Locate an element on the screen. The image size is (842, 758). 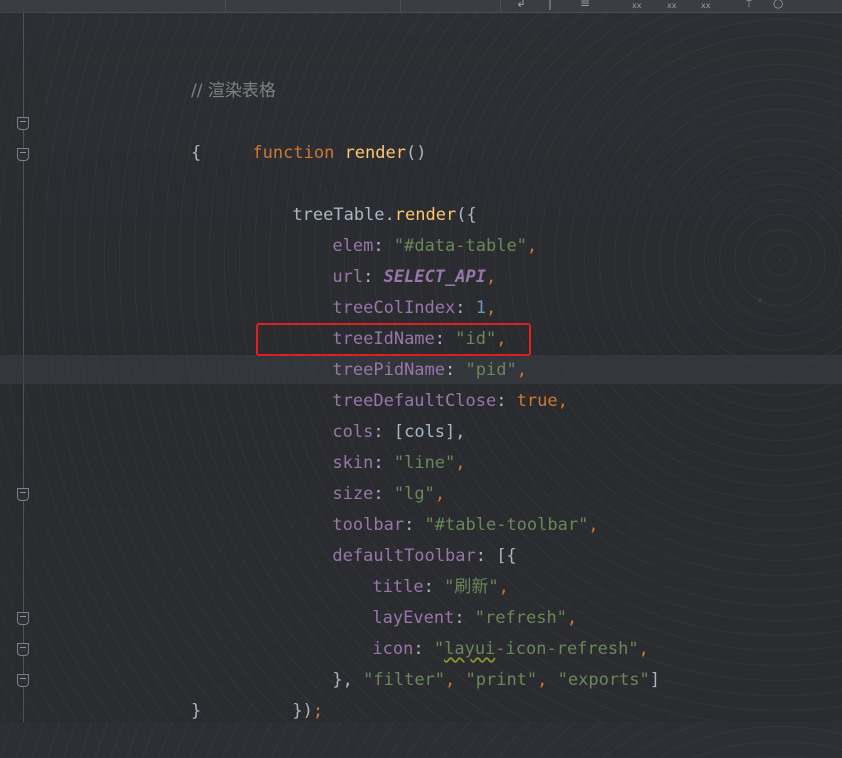
code-line: treePidName: "pid", is located at coordinates (421, 336).